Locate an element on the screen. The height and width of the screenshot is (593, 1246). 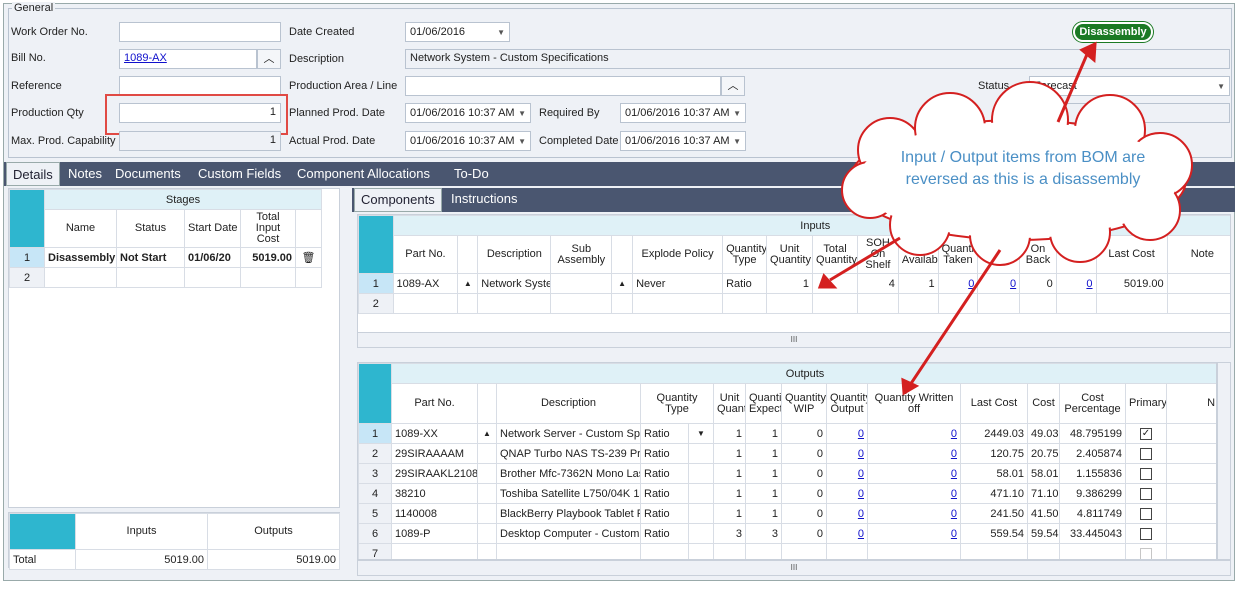
arrow-to-outputs is located at coordinates (955, 317).